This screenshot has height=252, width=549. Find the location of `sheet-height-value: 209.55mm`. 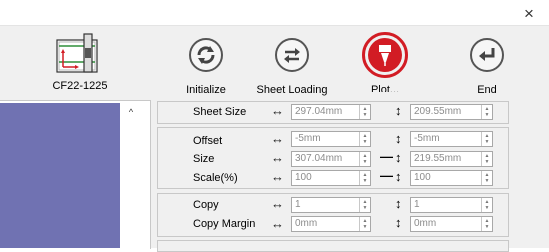

sheet-height-value: 209.55mm is located at coordinates (438, 111).